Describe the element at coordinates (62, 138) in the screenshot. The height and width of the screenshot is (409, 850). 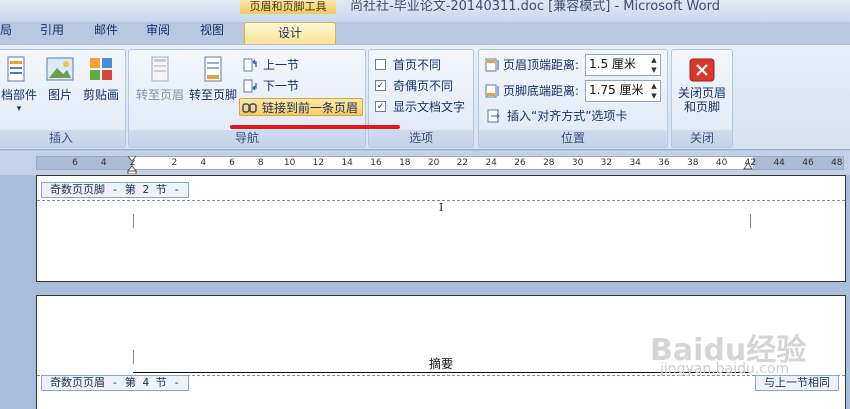
I see `insert-group-label: 插入` at that location.